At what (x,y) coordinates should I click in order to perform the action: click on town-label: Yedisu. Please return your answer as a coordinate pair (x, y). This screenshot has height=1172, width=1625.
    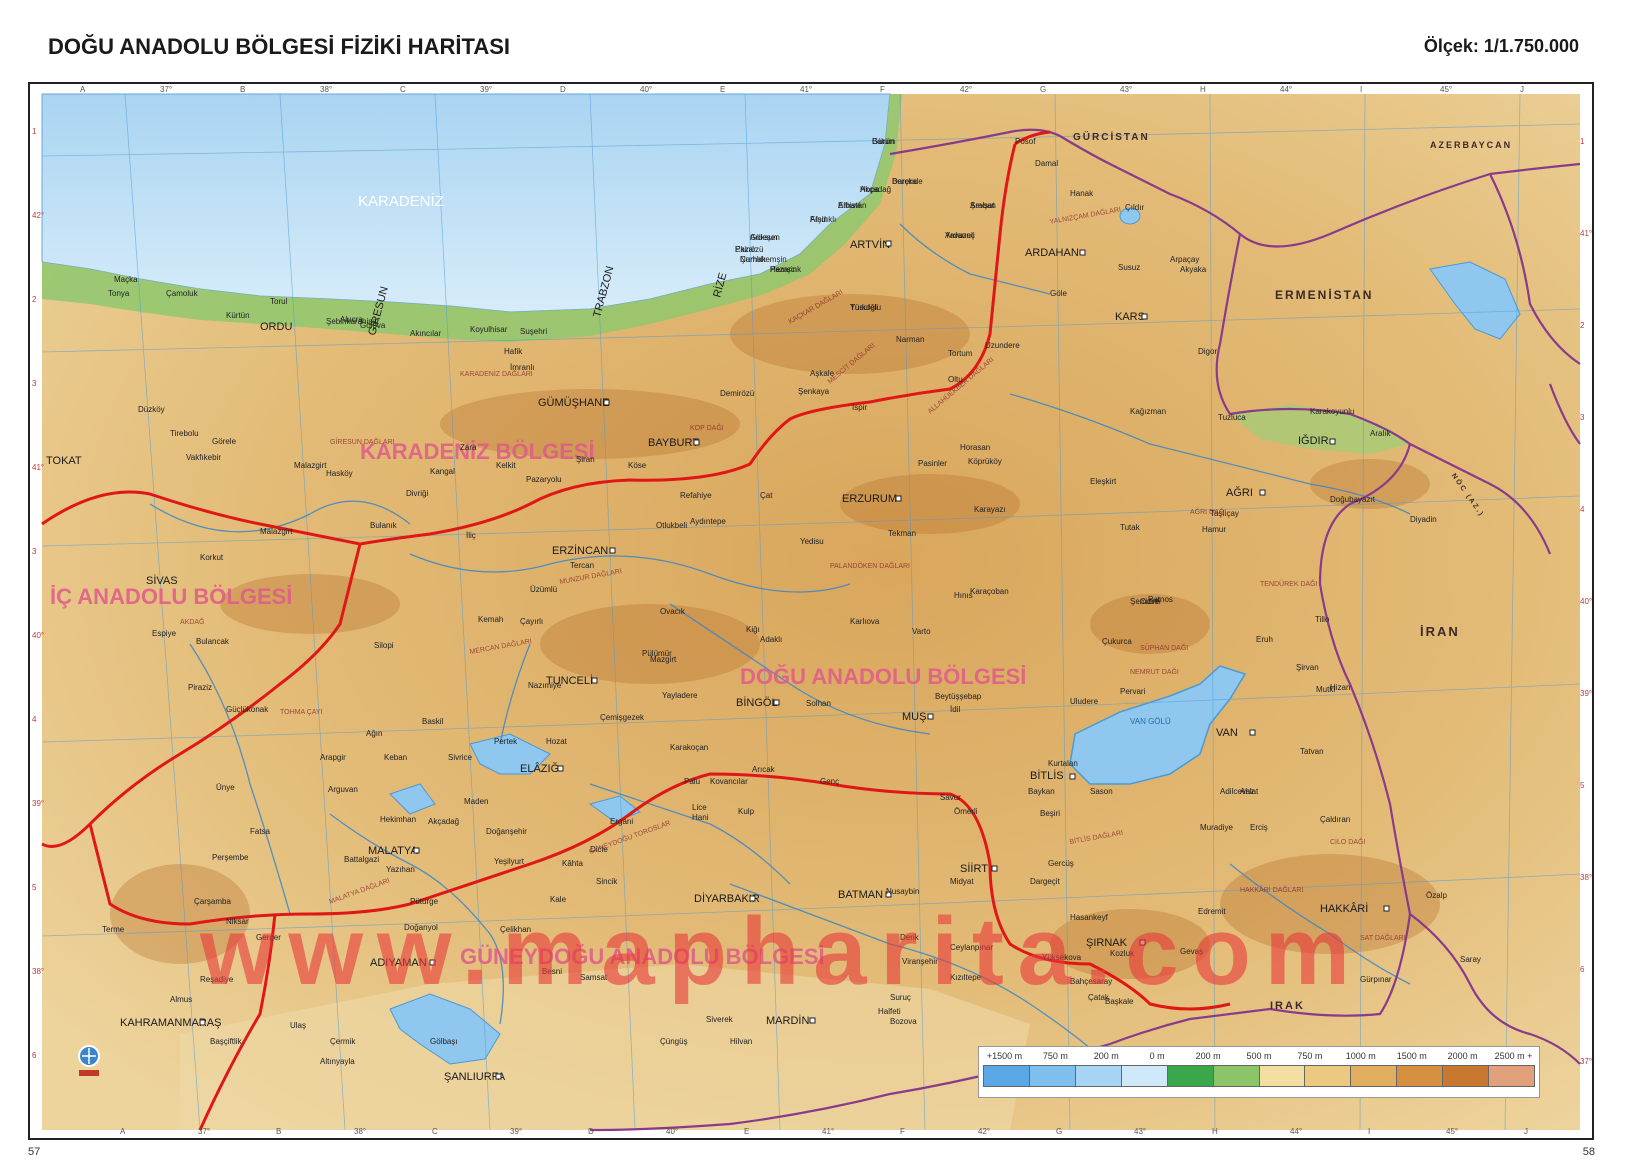
    Looking at the image, I should click on (812, 541).